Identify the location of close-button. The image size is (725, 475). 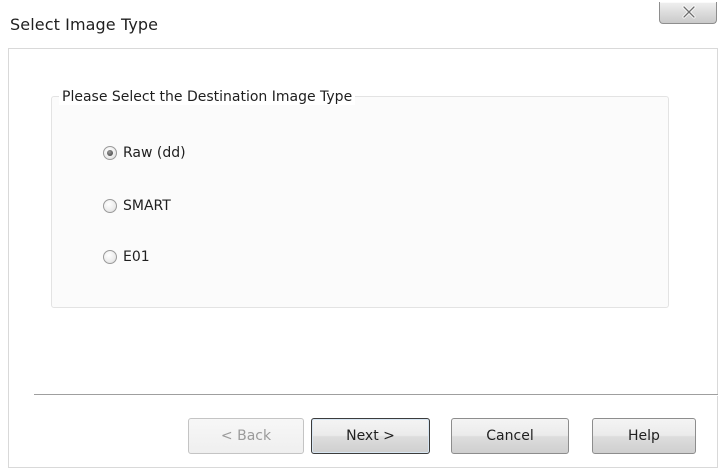
(688, 13).